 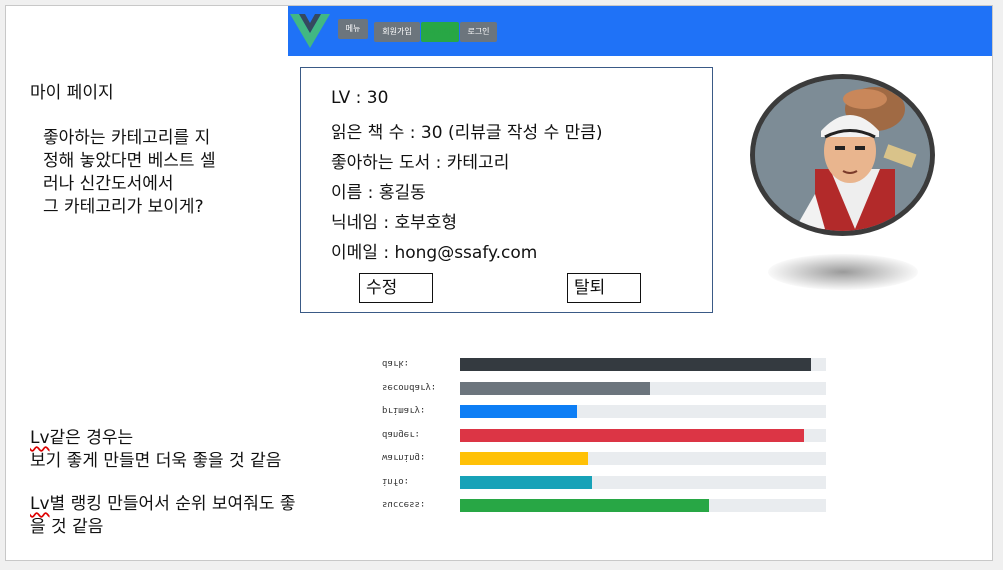 What do you see at coordinates (843, 272) in the screenshot?
I see `avatar-shadow` at bounding box center [843, 272].